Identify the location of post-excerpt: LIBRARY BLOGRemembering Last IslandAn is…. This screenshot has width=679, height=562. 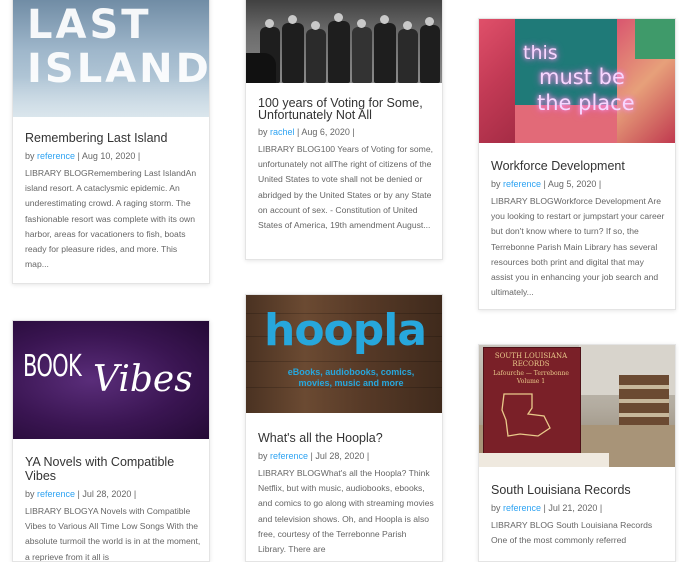
(111, 219).